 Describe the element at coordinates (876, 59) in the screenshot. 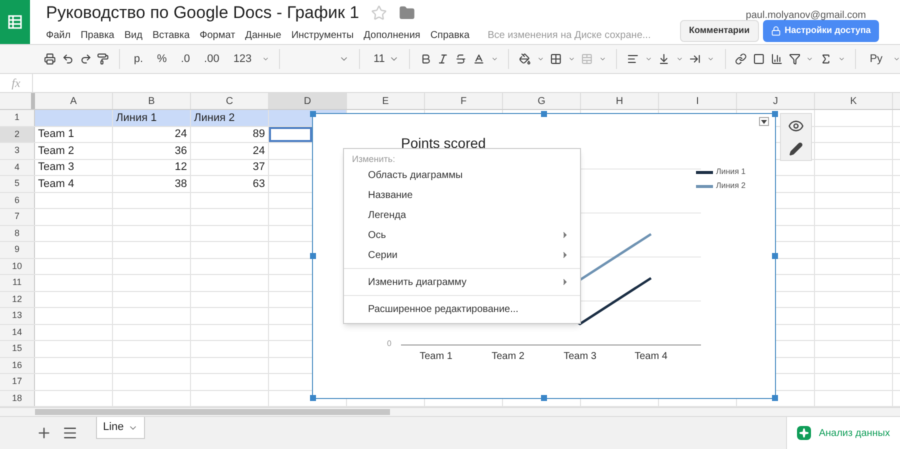

I see `input-tools: Ру` at that location.